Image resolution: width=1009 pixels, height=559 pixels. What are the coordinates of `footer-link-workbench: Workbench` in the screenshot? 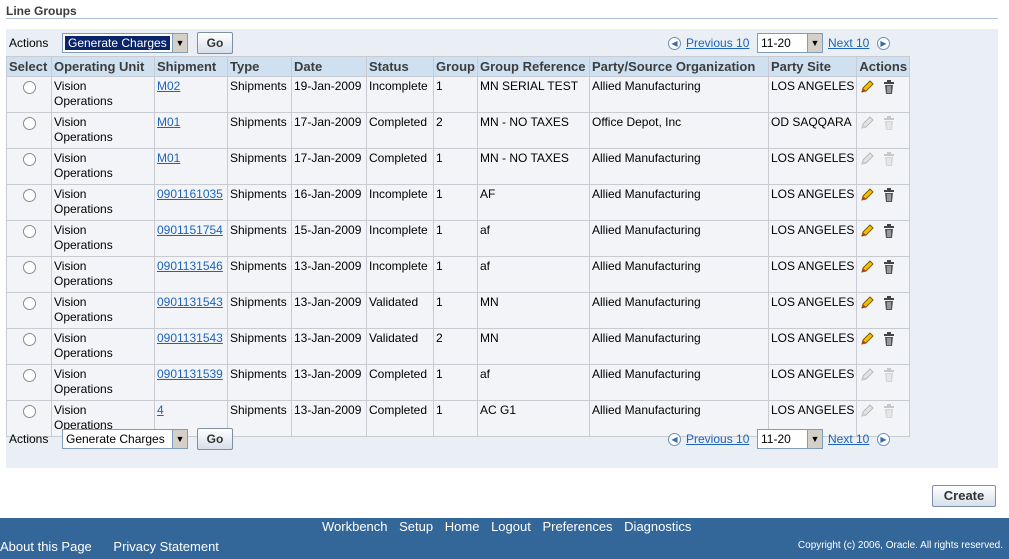 It's located at (355, 526).